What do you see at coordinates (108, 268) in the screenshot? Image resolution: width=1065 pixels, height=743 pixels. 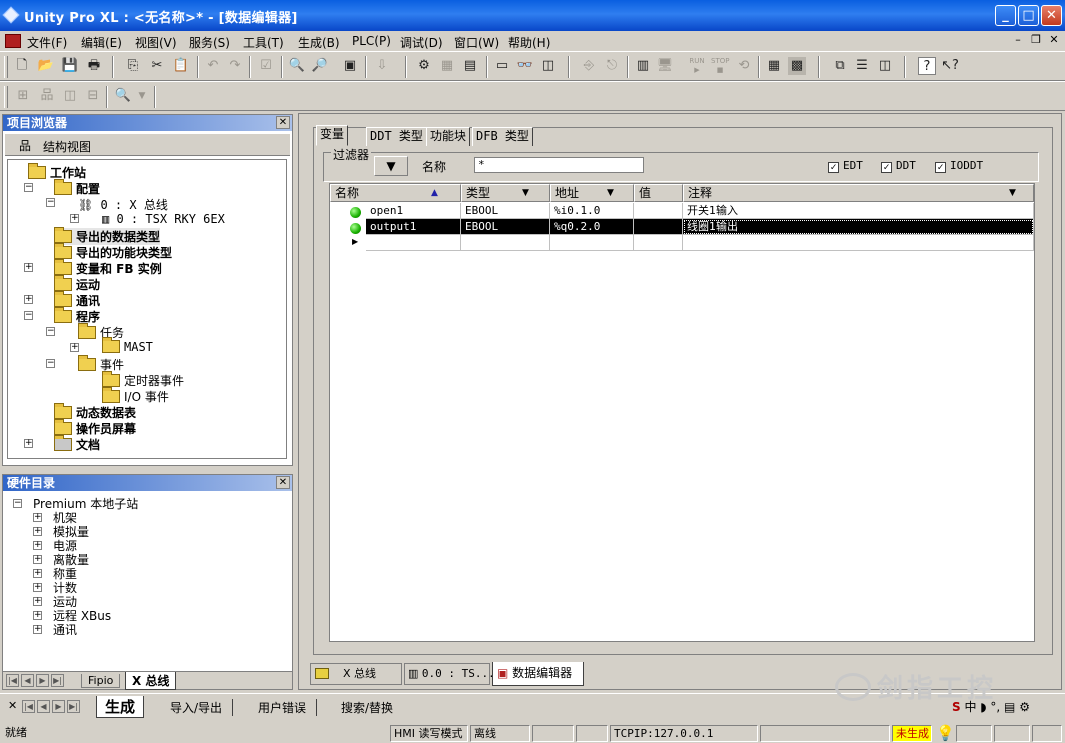 I see `tree-variables: 变量和 FB 实例` at bounding box center [108, 268].